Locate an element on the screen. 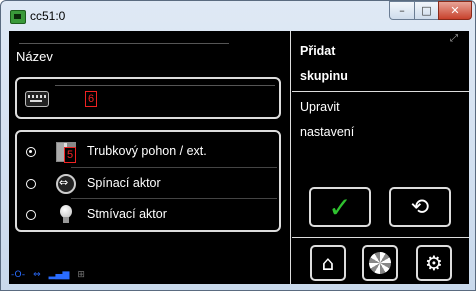  radio-selected is located at coordinates (31, 152).